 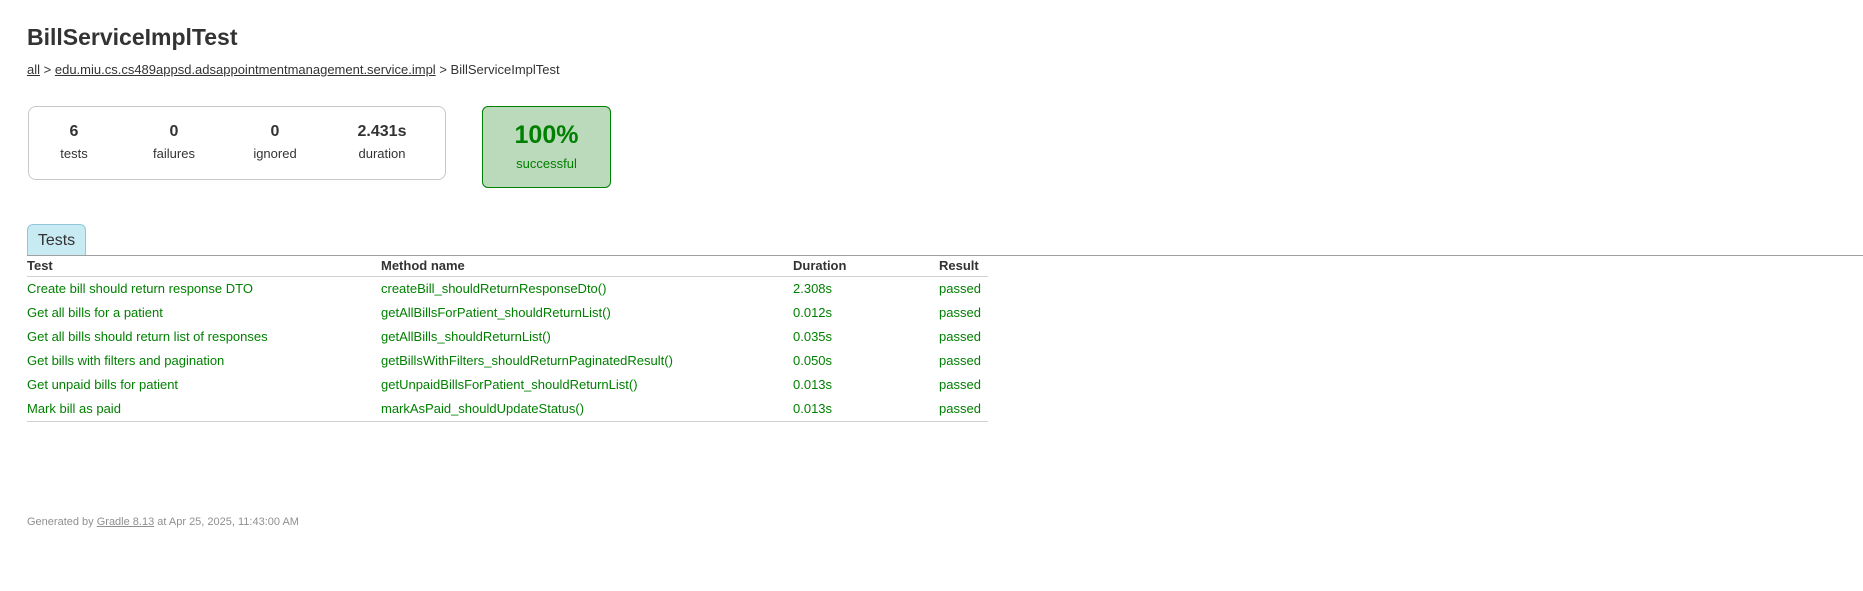 I want to click on success-rate-label: successful, so click(x=546, y=163).